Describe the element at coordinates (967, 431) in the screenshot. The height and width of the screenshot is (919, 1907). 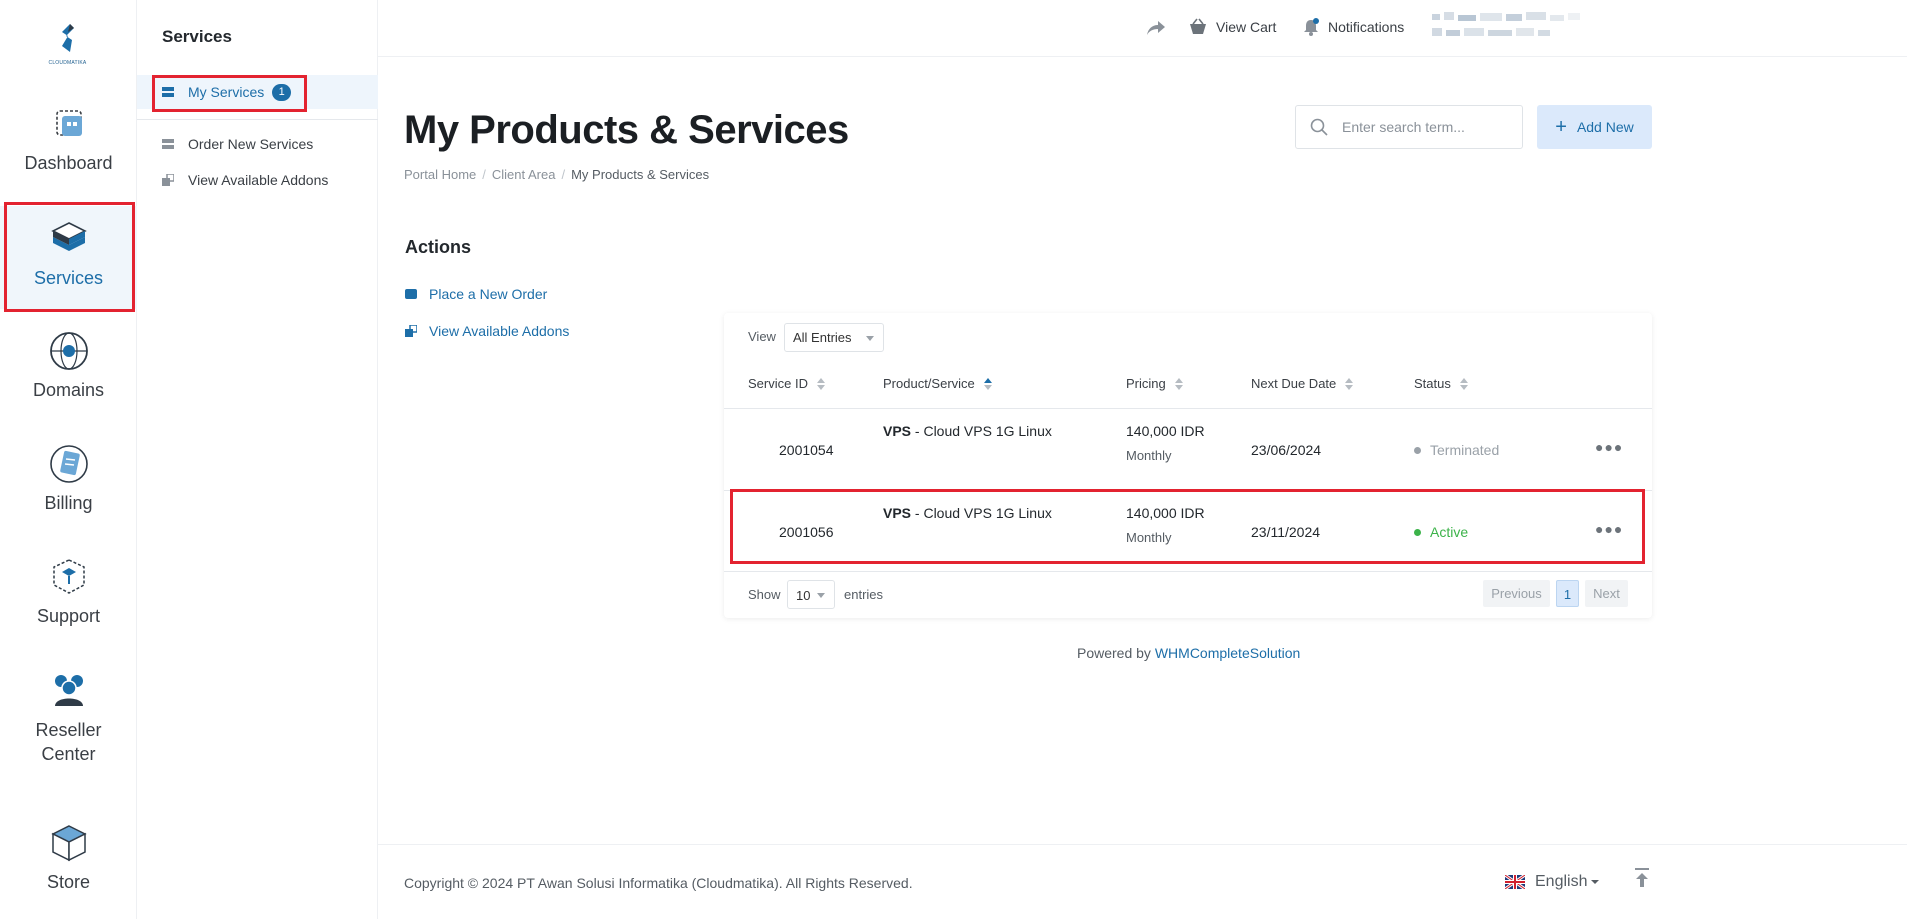
I see `product-cell: VPS - Cloud VPS 1G Linux` at that location.